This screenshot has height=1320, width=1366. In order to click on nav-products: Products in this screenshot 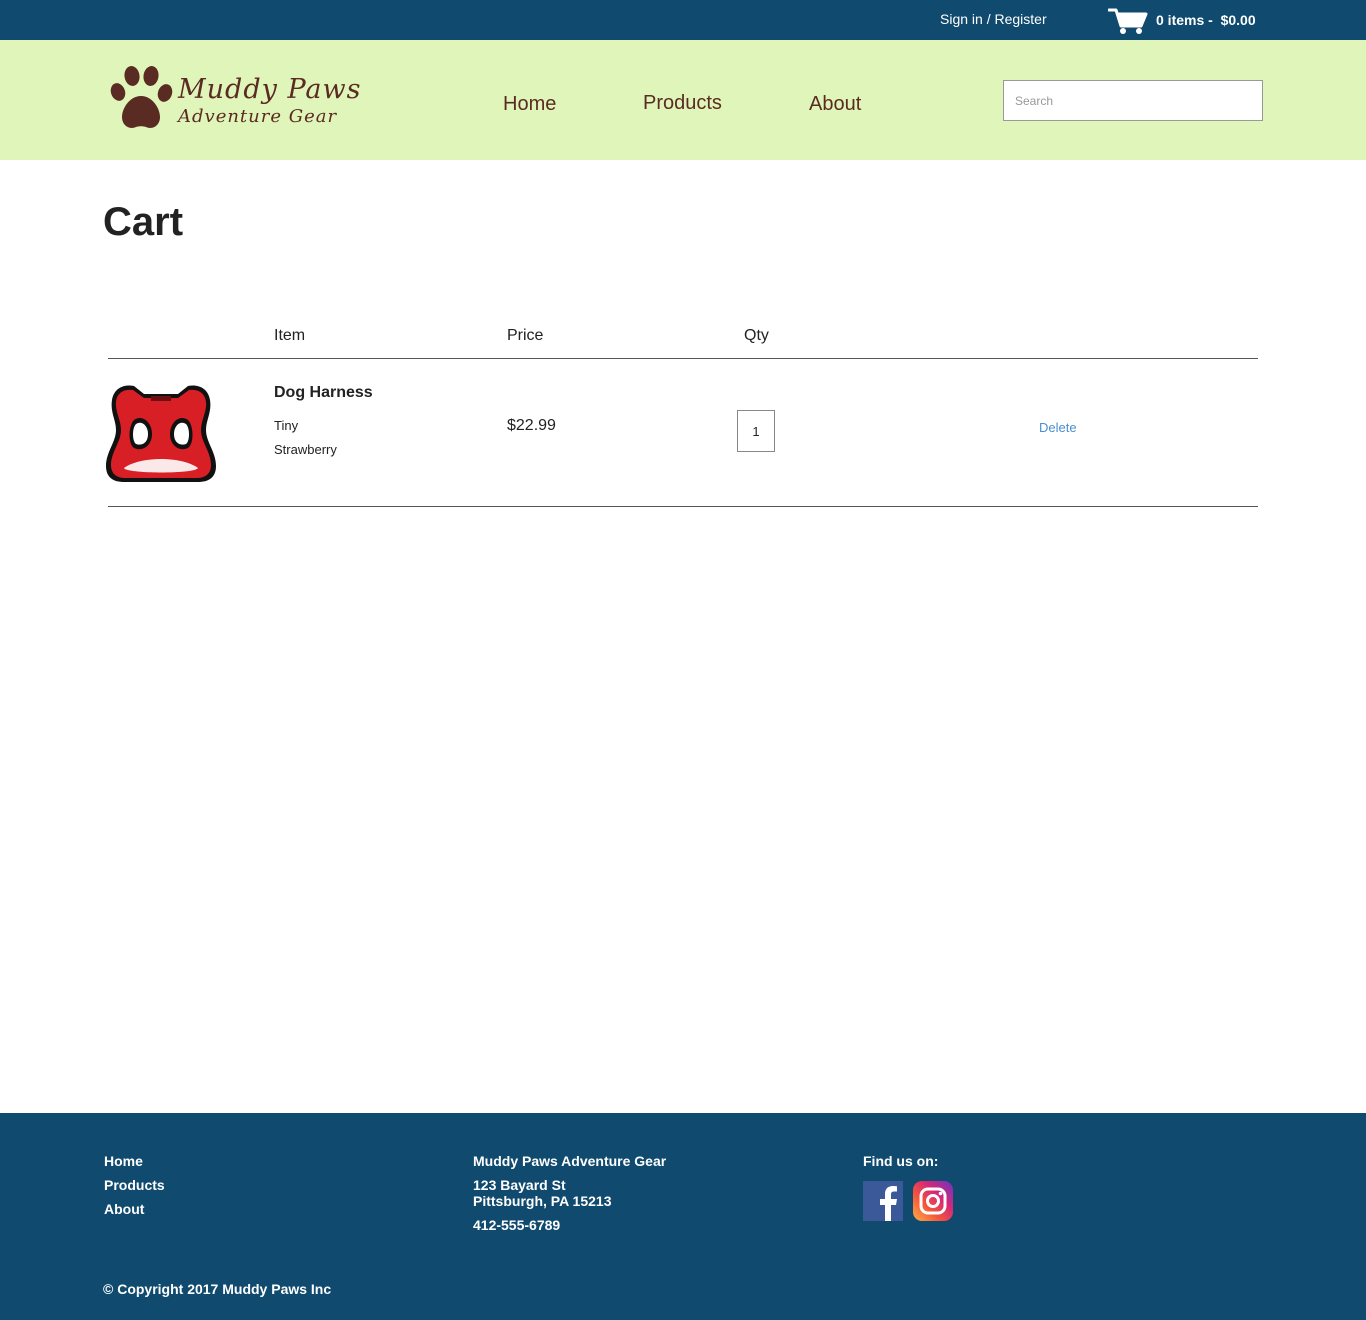, I will do `click(682, 103)`.